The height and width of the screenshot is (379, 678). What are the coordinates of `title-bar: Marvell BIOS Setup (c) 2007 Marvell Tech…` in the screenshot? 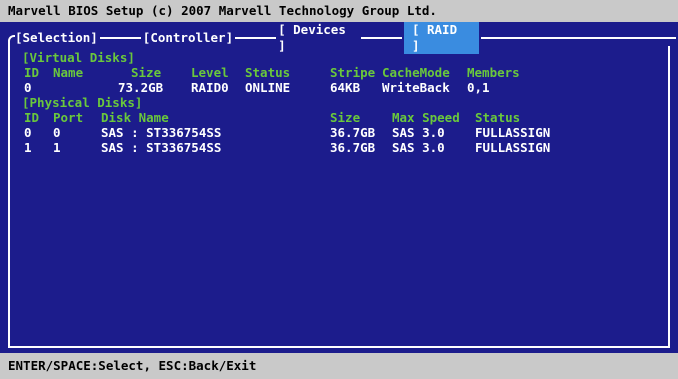 It's located at (339, 11).